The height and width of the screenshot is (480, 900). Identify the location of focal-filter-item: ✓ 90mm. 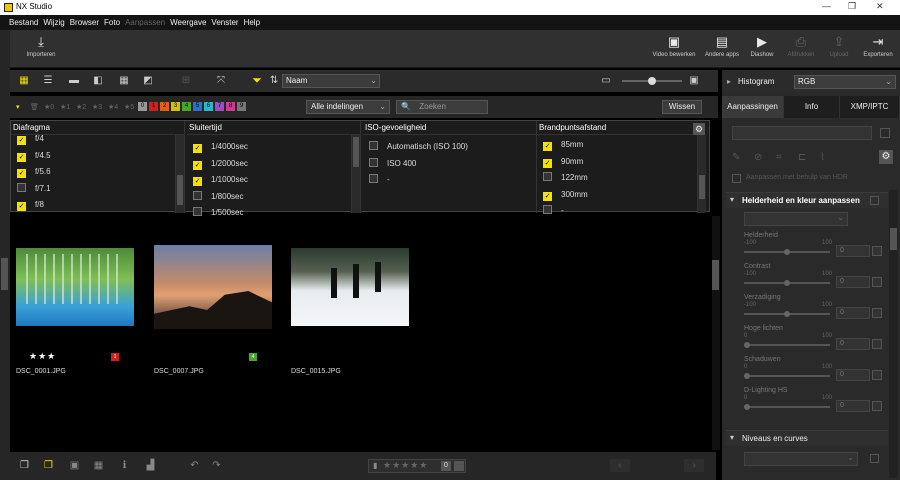
(563, 162).